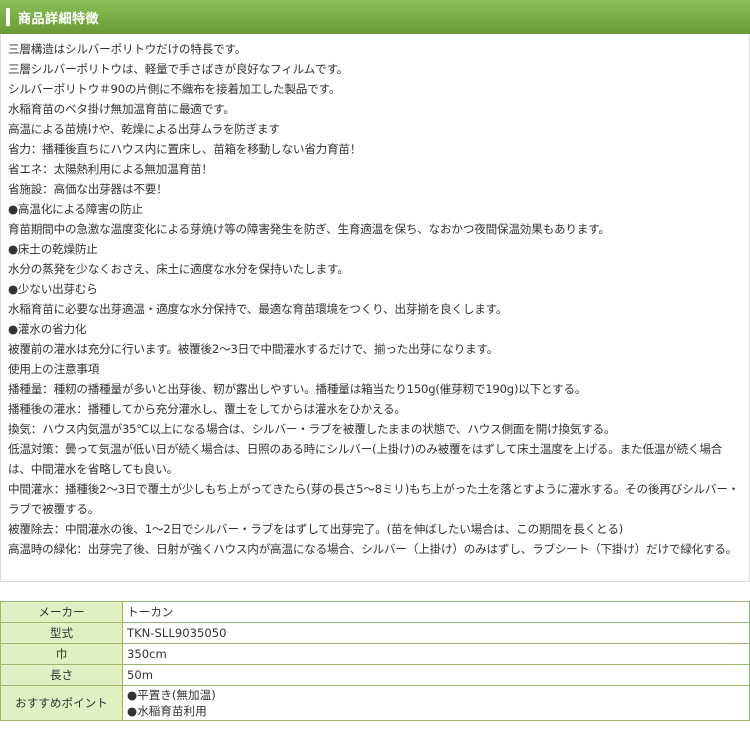 The width and height of the screenshot is (750, 729). I want to click on recommend-point: ●平置き(無加温), so click(171, 695).